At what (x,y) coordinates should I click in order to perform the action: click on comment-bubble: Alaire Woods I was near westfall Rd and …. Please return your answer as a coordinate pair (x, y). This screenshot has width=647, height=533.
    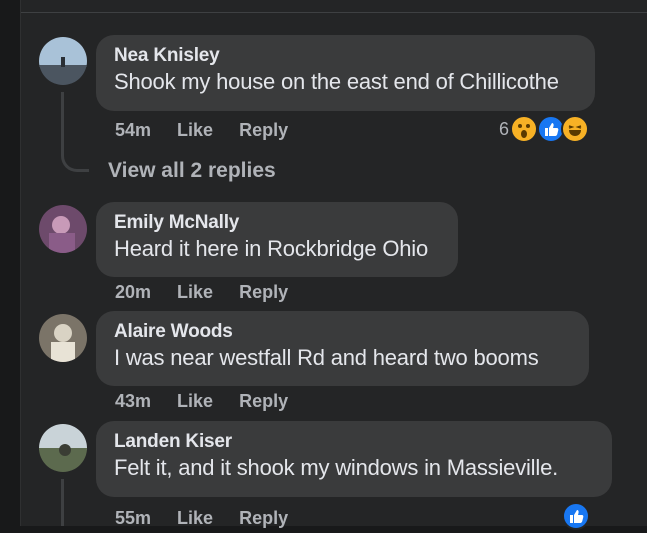
    Looking at the image, I should click on (342, 348).